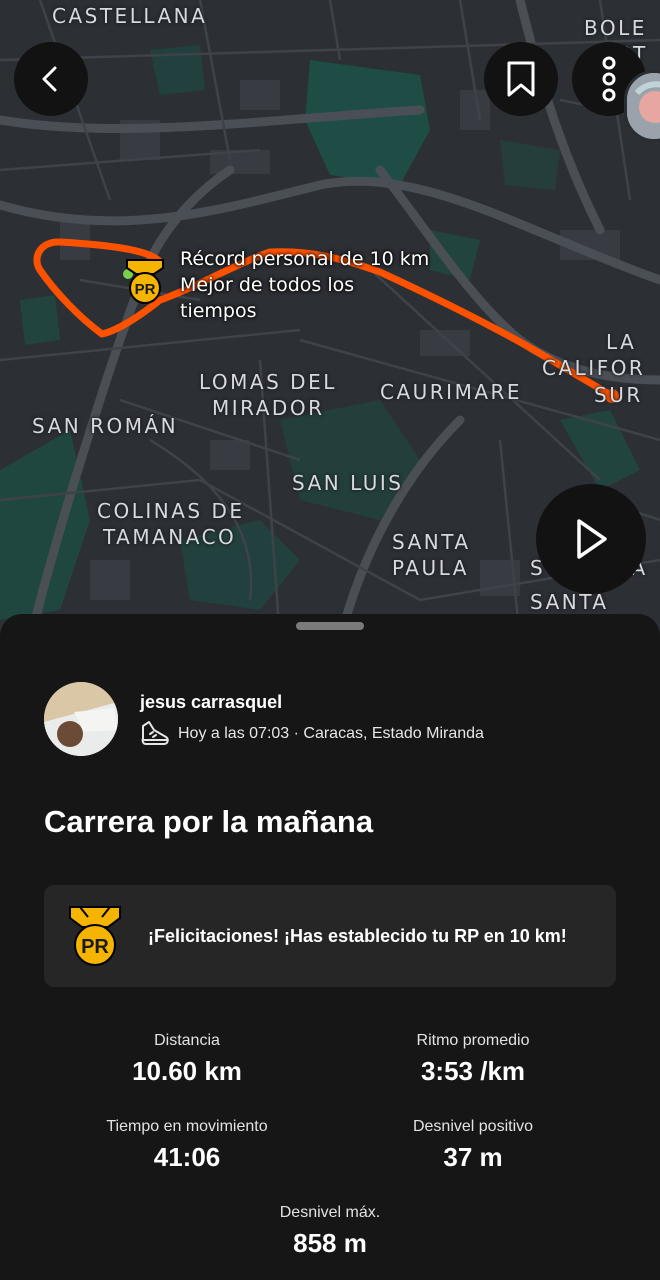 The width and height of the screenshot is (660, 1280). I want to click on map-label-santa-paula-1: SANTA, so click(431, 542).